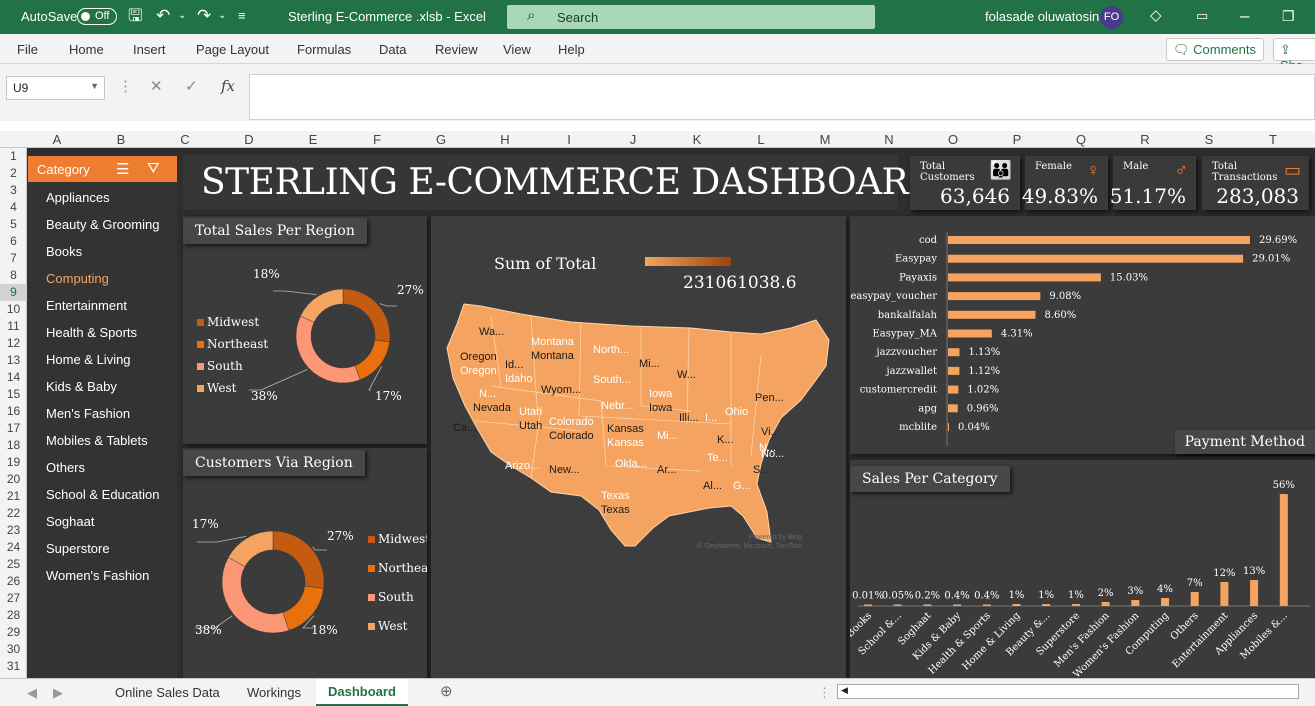 This screenshot has height=706, width=1315. What do you see at coordinates (86, 49) in the screenshot?
I see `menu-home: Home` at bounding box center [86, 49].